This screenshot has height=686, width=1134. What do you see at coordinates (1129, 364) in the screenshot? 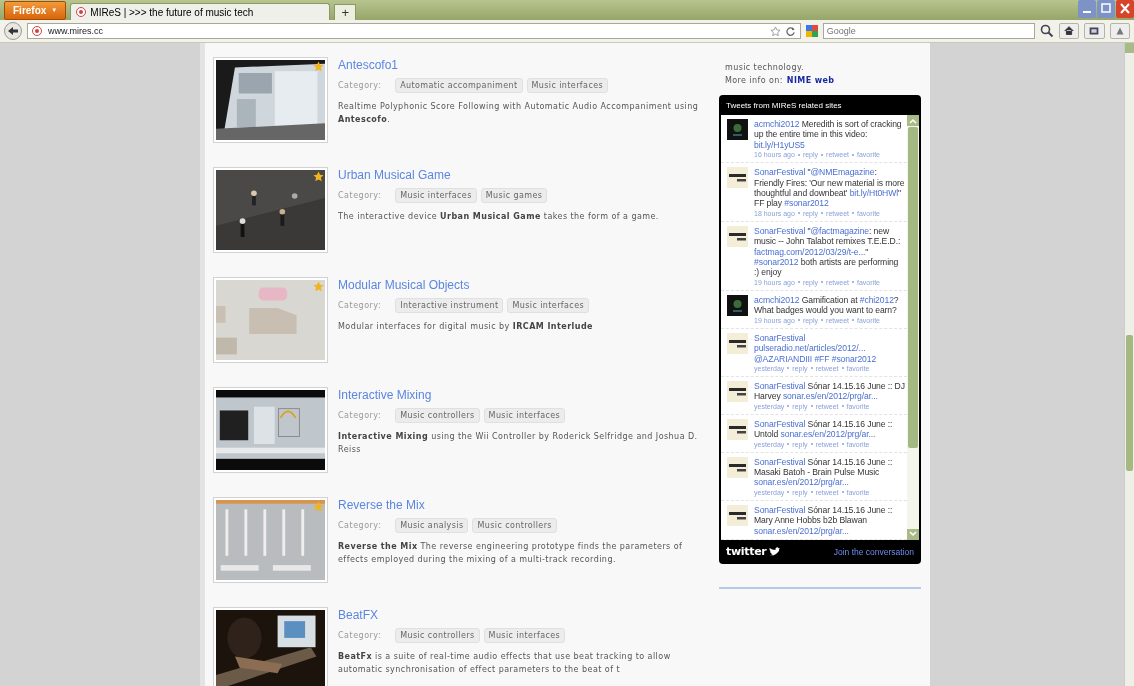
I see `page-scrollbar` at bounding box center [1129, 364].